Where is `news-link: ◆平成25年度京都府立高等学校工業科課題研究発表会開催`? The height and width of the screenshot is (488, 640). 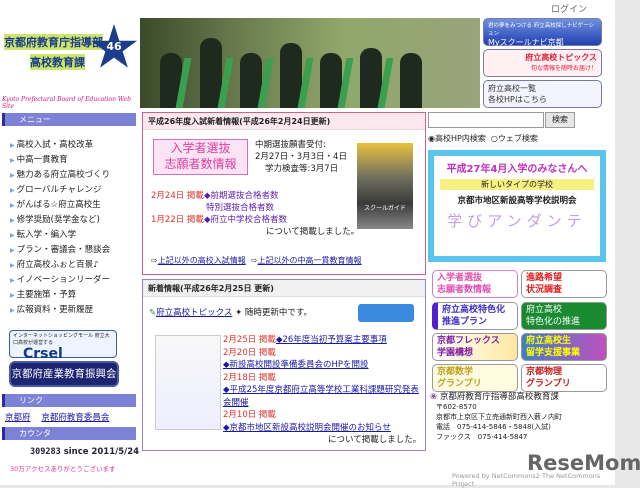
news-link: ◆平成25年度京都府立高等学校工業科課題研究発表会開催 is located at coordinates (321, 396).